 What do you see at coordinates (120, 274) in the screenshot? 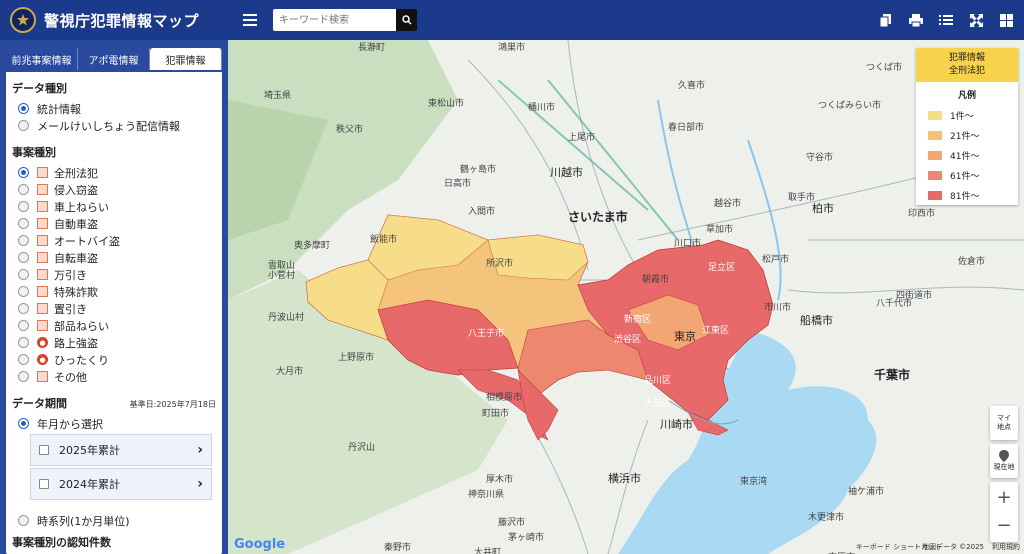
I see `case-type-item: 万引き` at bounding box center [120, 274].